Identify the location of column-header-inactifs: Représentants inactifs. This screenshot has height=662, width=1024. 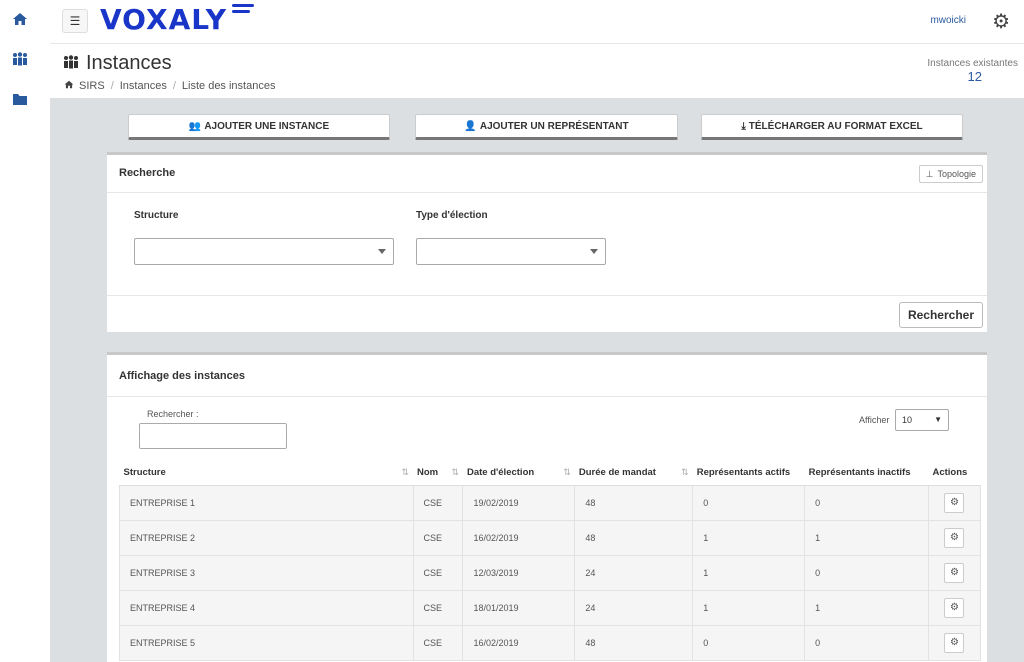
(866, 473).